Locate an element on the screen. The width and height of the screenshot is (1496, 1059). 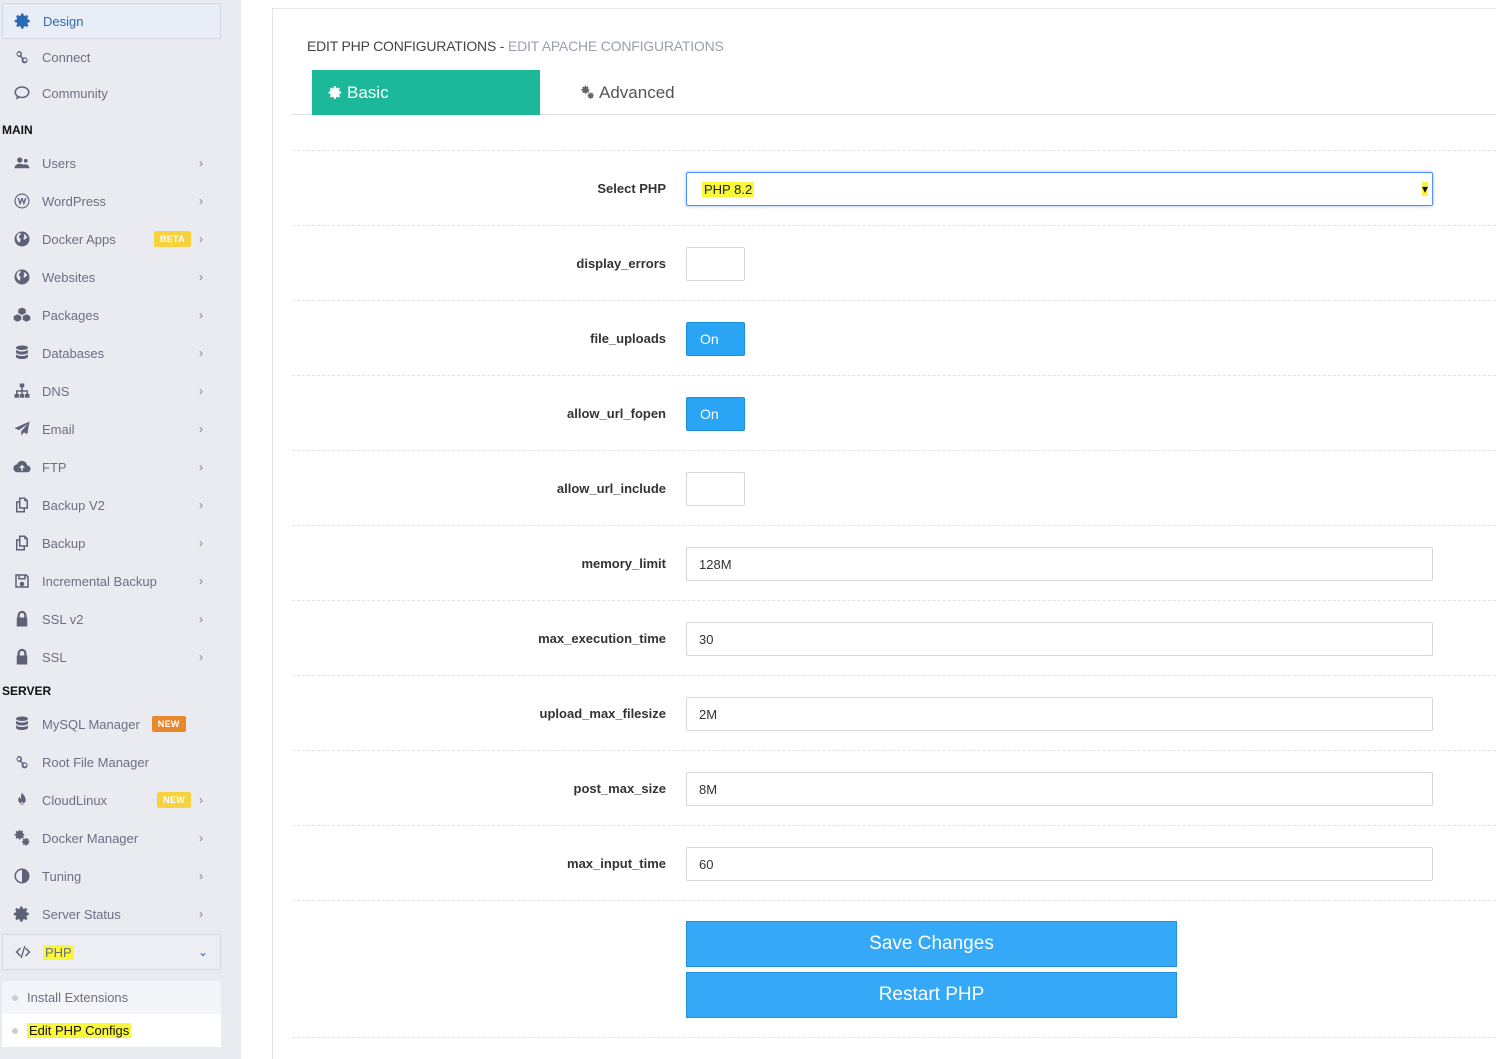
sidebar-item-label: Server Status is located at coordinates (81, 914).